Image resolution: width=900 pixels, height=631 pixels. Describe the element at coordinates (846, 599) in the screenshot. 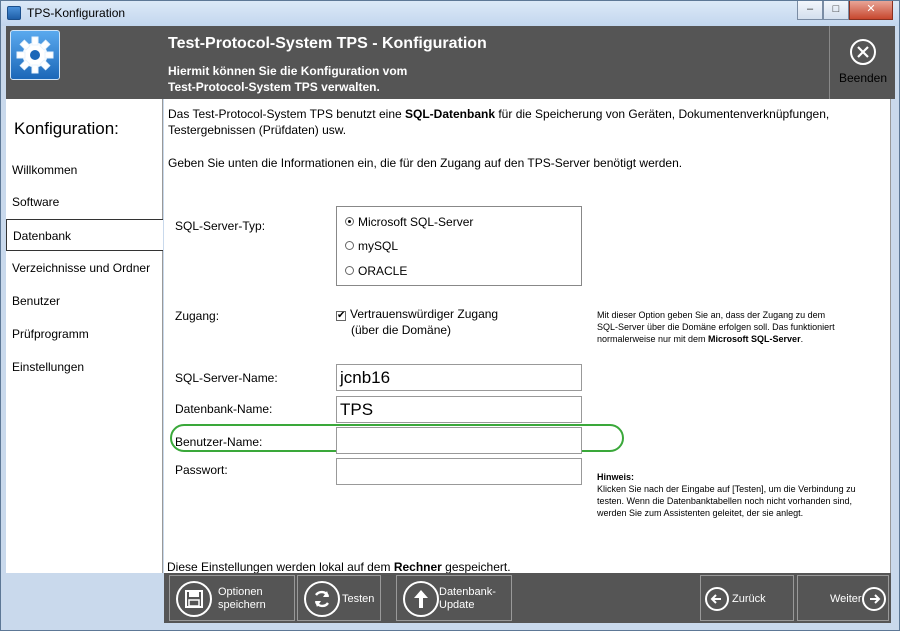

I see `next-label: Weiter` at that location.